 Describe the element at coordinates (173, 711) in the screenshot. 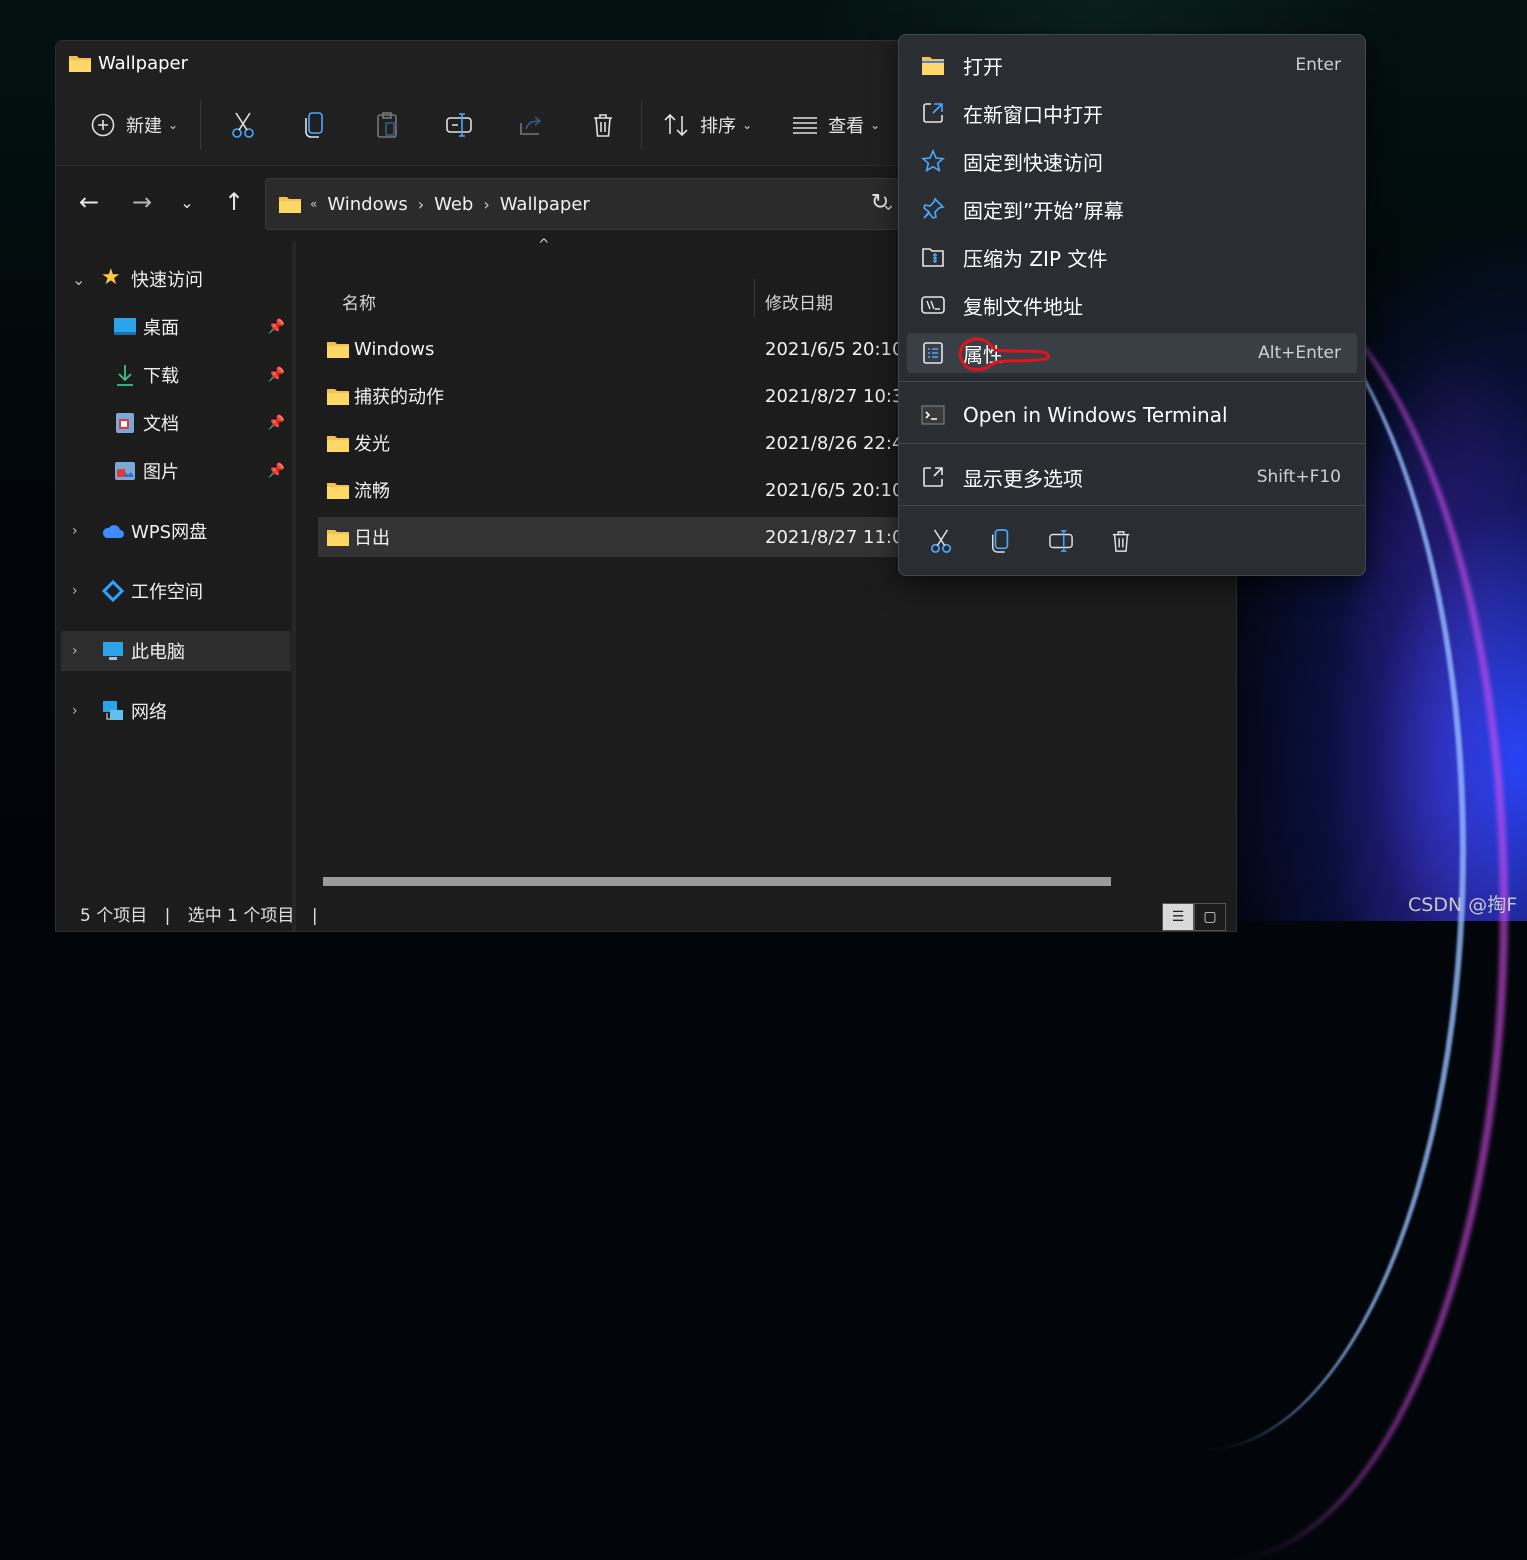

I see `sidebar-item-network: › 网络` at that location.